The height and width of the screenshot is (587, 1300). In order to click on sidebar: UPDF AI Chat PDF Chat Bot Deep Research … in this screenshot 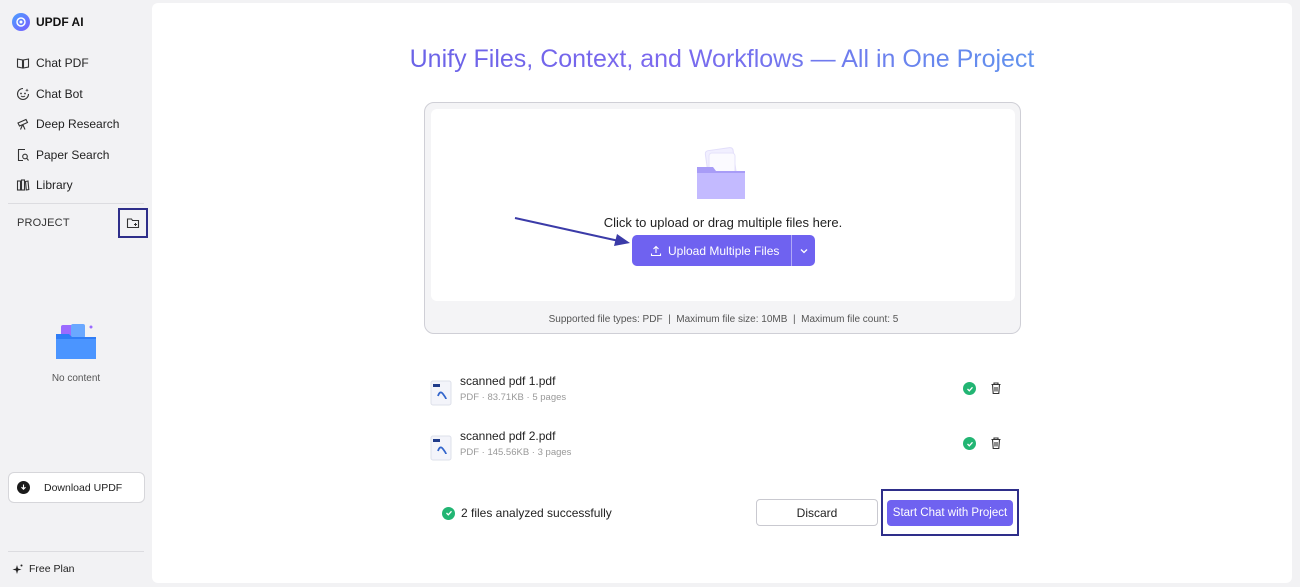, I will do `click(76, 293)`.